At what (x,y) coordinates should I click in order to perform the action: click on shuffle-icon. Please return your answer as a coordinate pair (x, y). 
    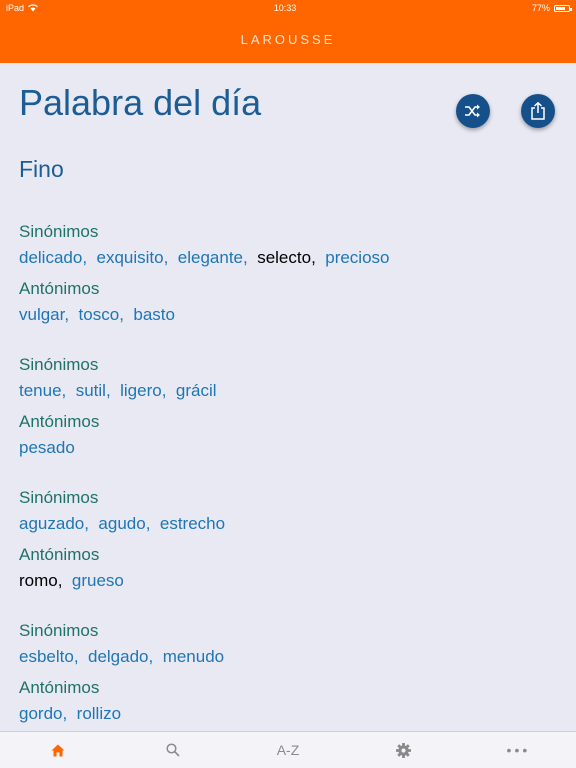
    Looking at the image, I should click on (472, 111).